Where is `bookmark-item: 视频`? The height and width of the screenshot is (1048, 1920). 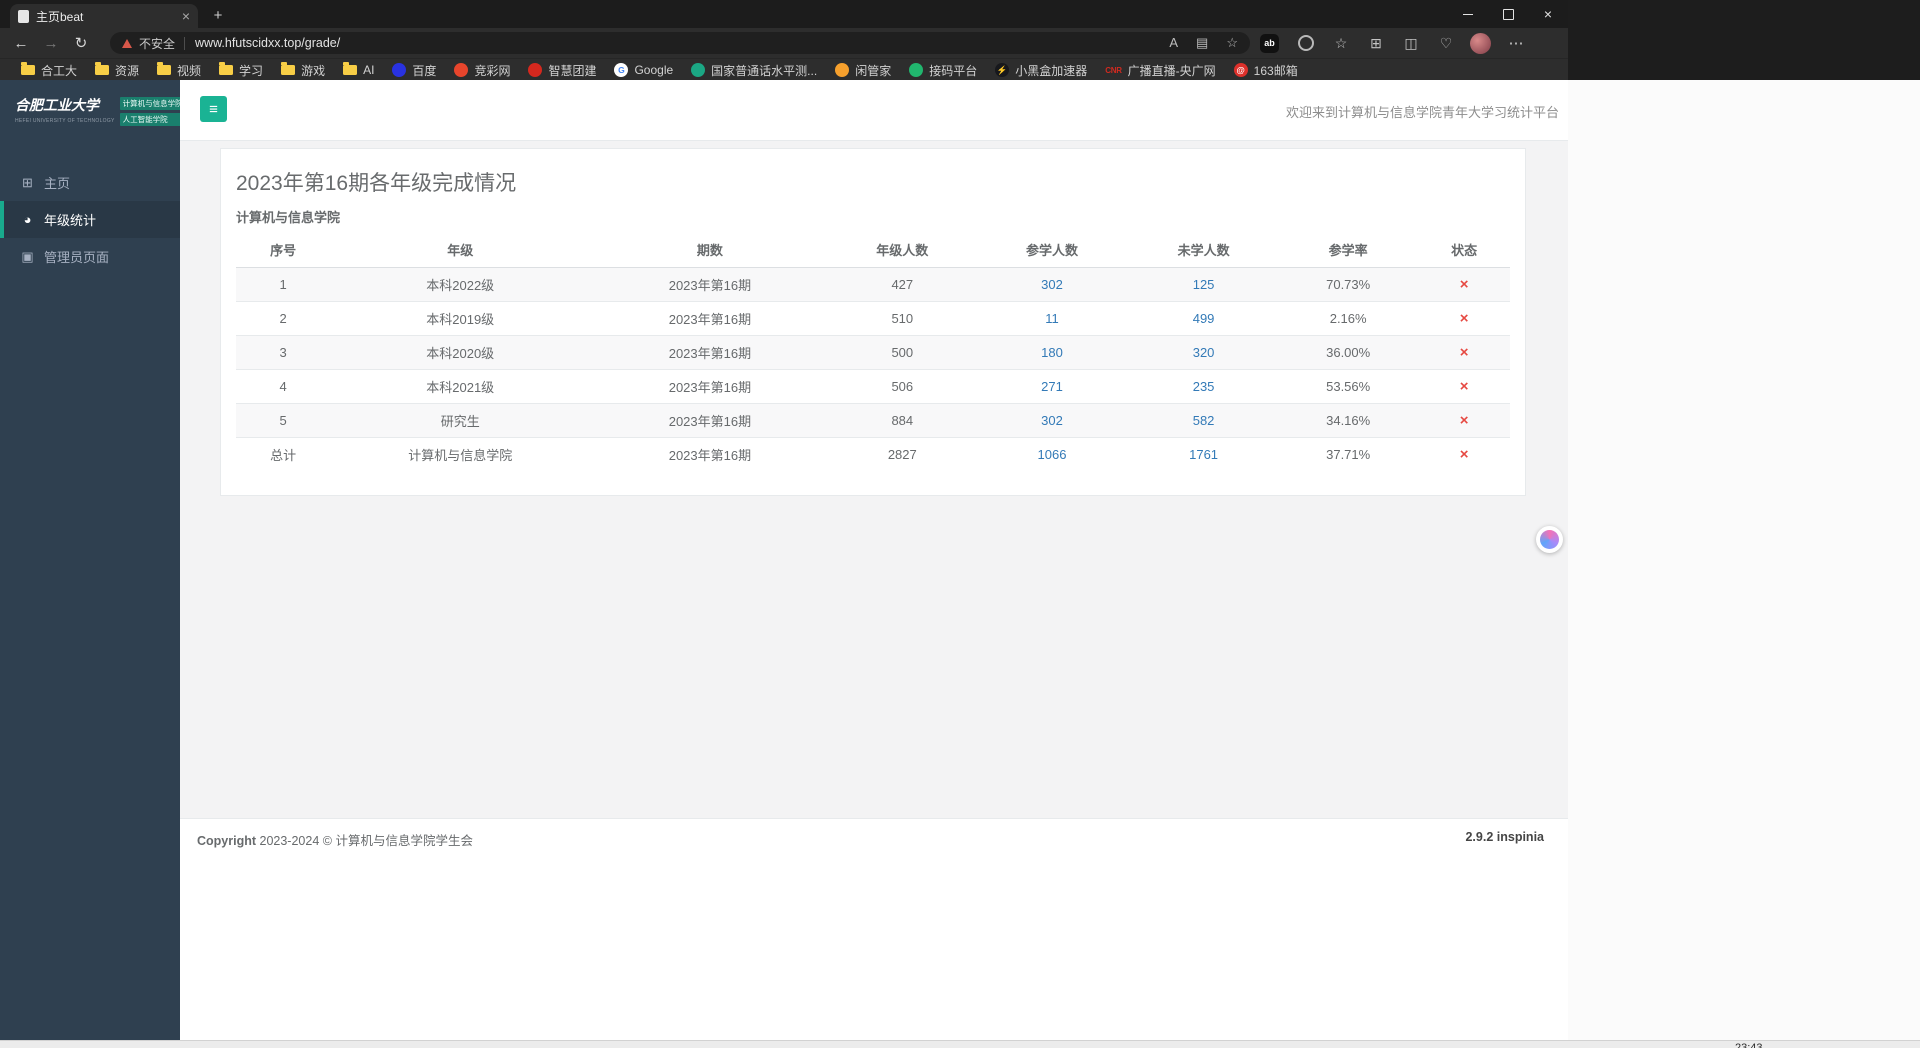
bookmark-item: 视频 is located at coordinates (179, 70).